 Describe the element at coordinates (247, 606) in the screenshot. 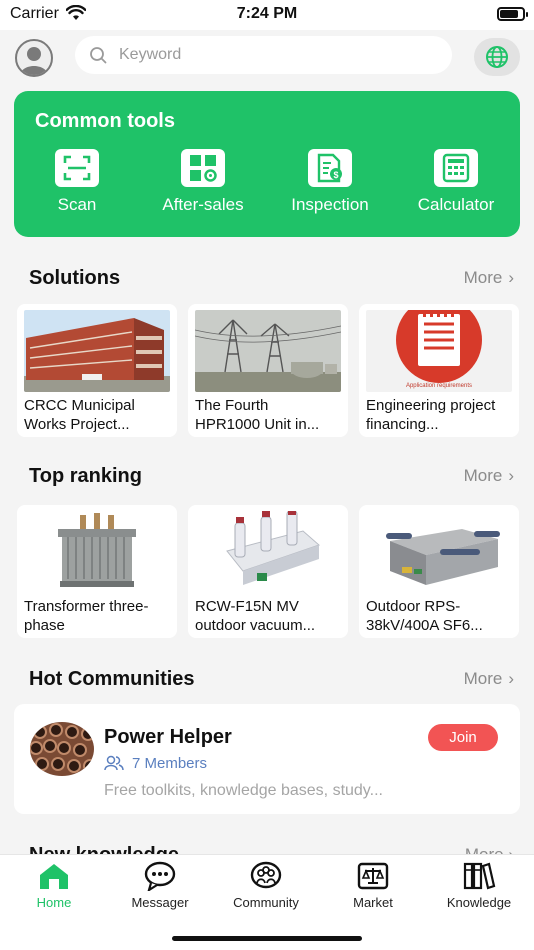

I see `caption-line: RCW-F15N MV` at that location.